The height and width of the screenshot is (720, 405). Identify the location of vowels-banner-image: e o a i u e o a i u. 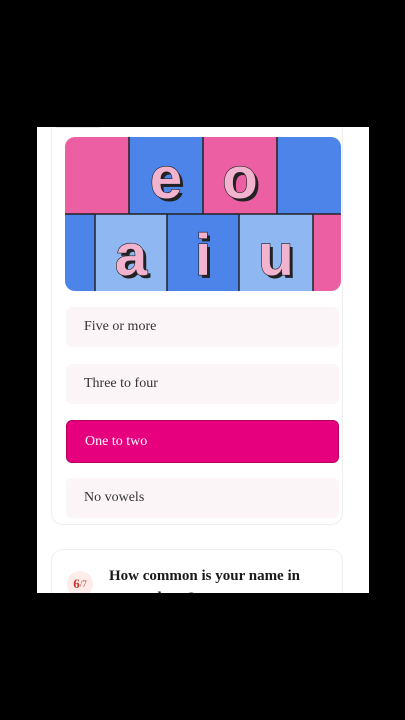
(203, 214).